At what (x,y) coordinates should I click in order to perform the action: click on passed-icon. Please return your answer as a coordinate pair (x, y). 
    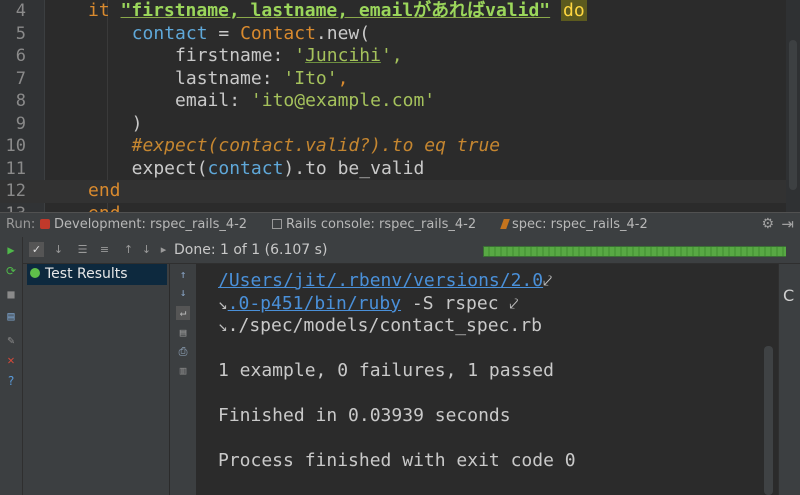
    Looking at the image, I should click on (35, 273).